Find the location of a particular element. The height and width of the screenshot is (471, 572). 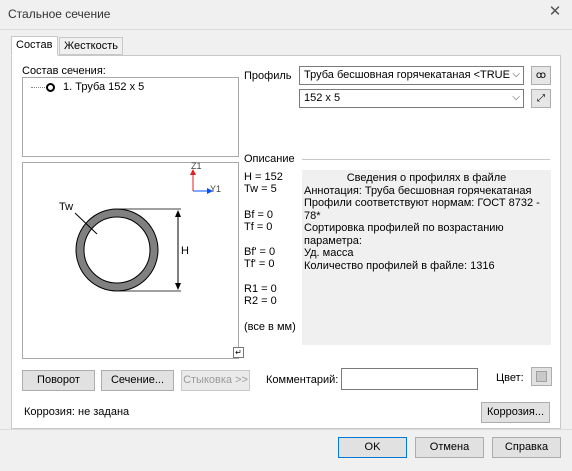

h-arrow-top is located at coordinates (178, 213).